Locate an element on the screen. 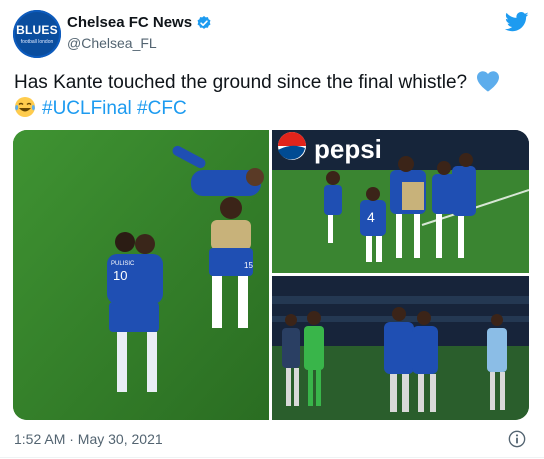 The height and width of the screenshot is (459, 544). photo-illustration is located at coordinates (400, 348).